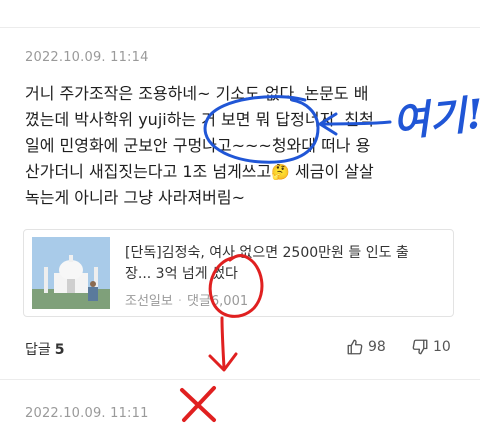 This screenshot has width=480, height=426. What do you see at coordinates (267, 253) in the screenshot?
I see `news-title-line: [단독]김정숙, 여사 없으면 2500만원 들 인도 출` at bounding box center [267, 253].